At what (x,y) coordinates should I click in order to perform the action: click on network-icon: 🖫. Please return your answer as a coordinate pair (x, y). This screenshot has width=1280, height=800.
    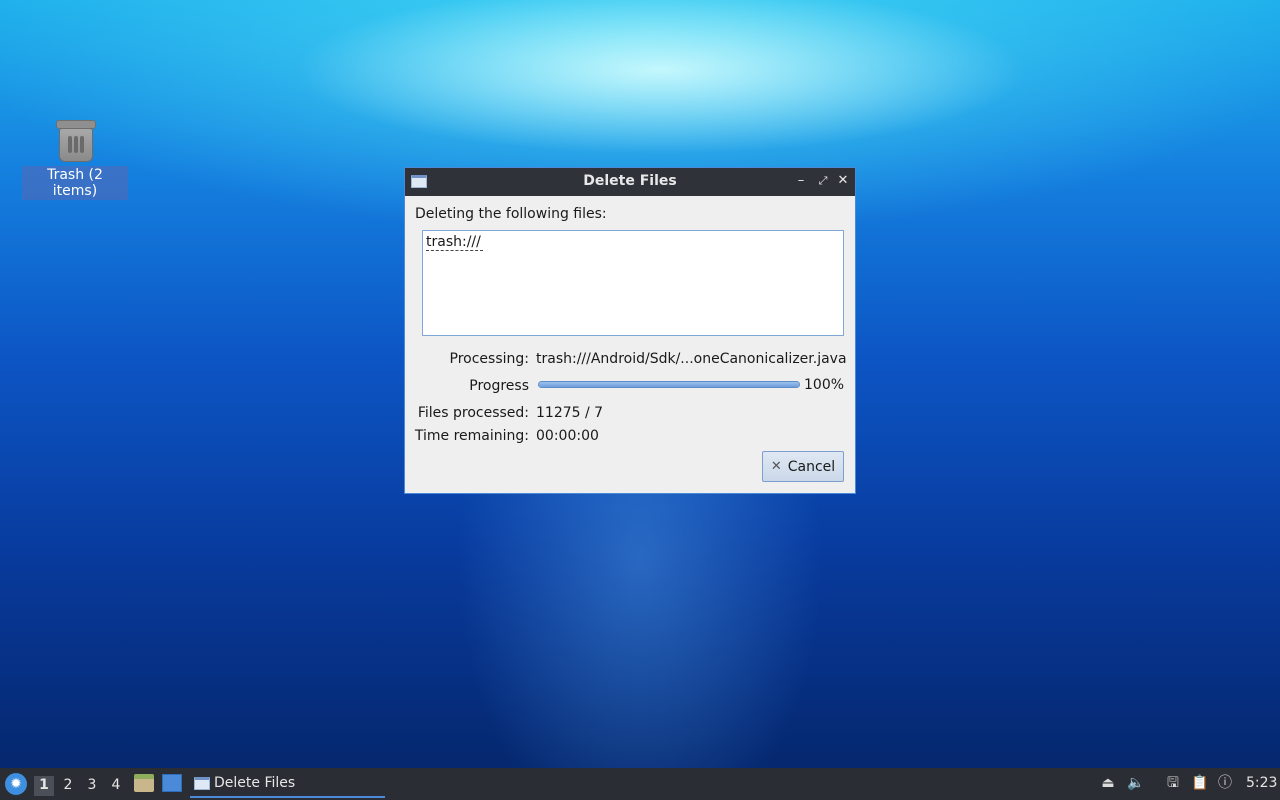
    Looking at the image, I should click on (1173, 783).